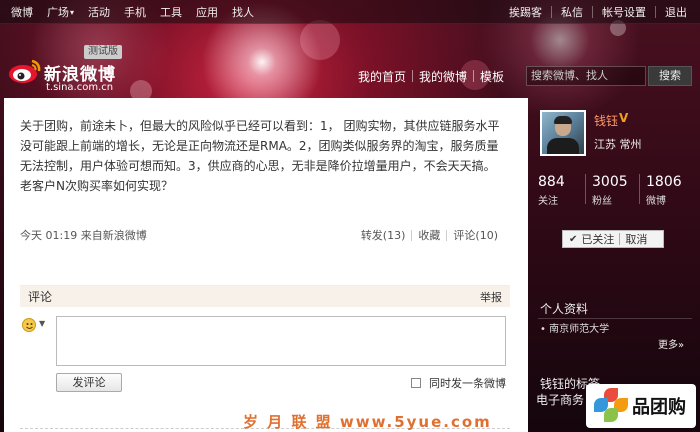 This screenshot has height=432, width=700. Describe the element at coordinates (492, 76) in the screenshot. I see `nav-template: 模板` at that location.